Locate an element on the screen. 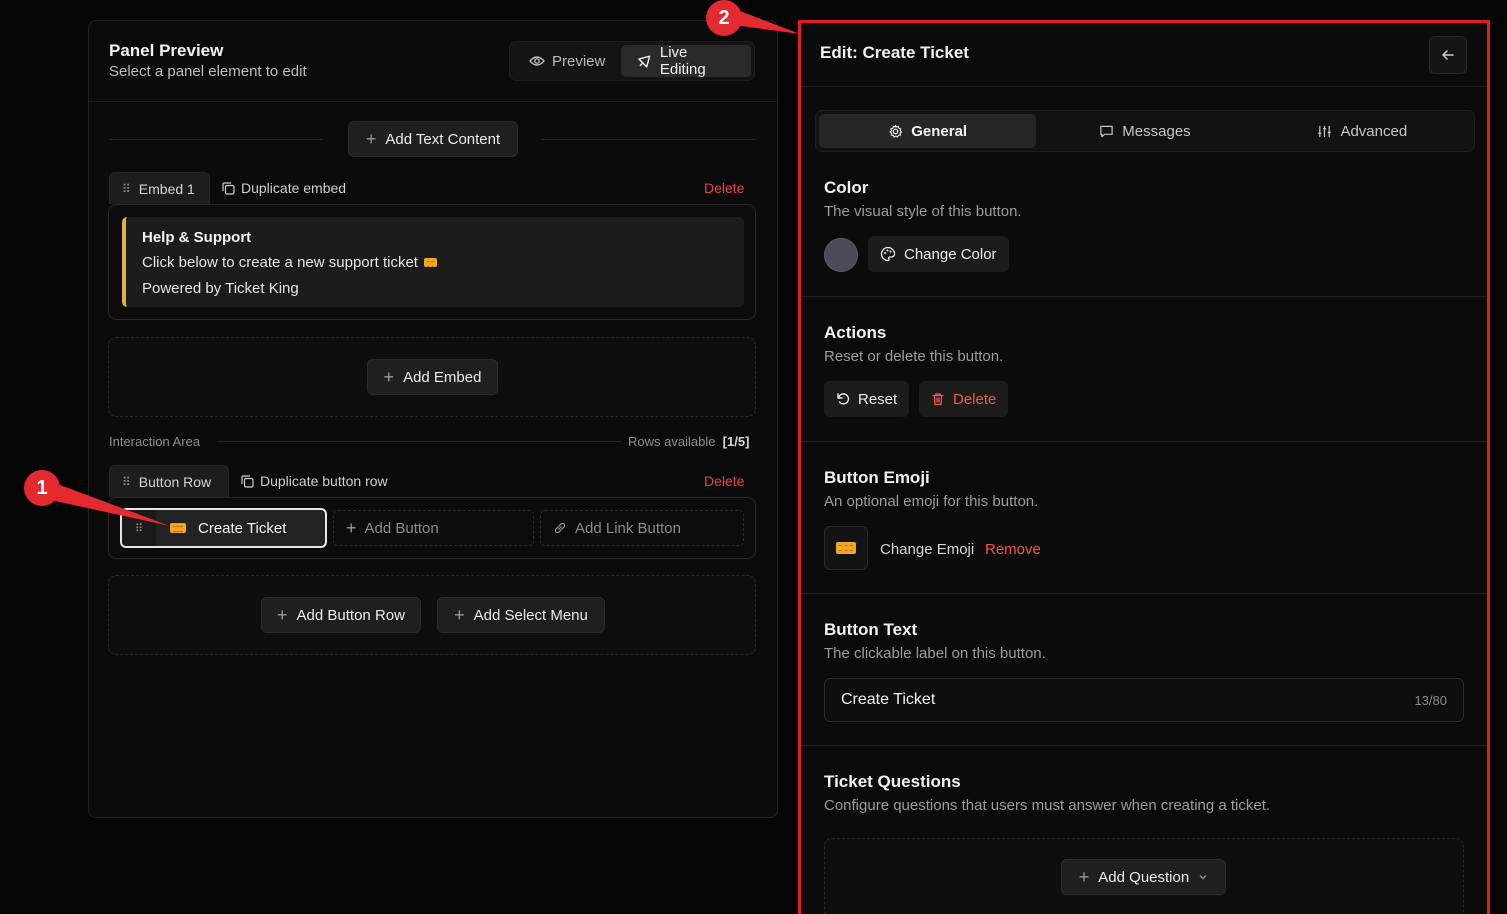 This screenshot has width=1507, height=914. add-embed-button: + Add Embed is located at coordinates (432, 377).